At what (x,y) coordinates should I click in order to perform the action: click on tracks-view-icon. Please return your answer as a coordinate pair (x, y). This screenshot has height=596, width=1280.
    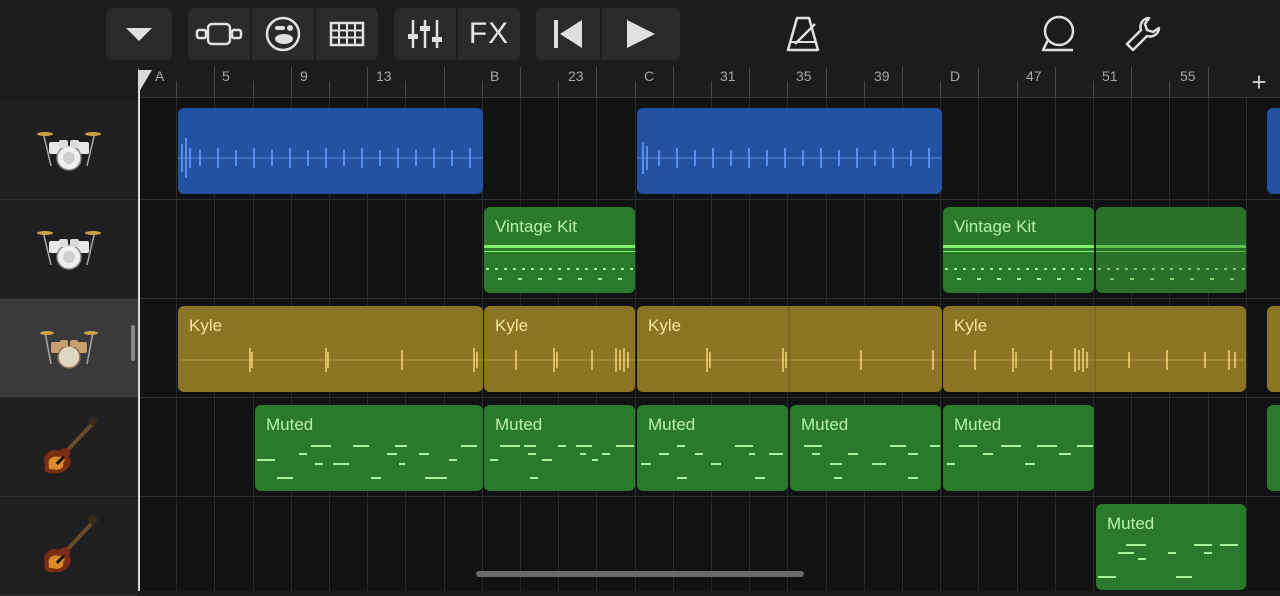
    Looking at the image, I should click on (219, 34).